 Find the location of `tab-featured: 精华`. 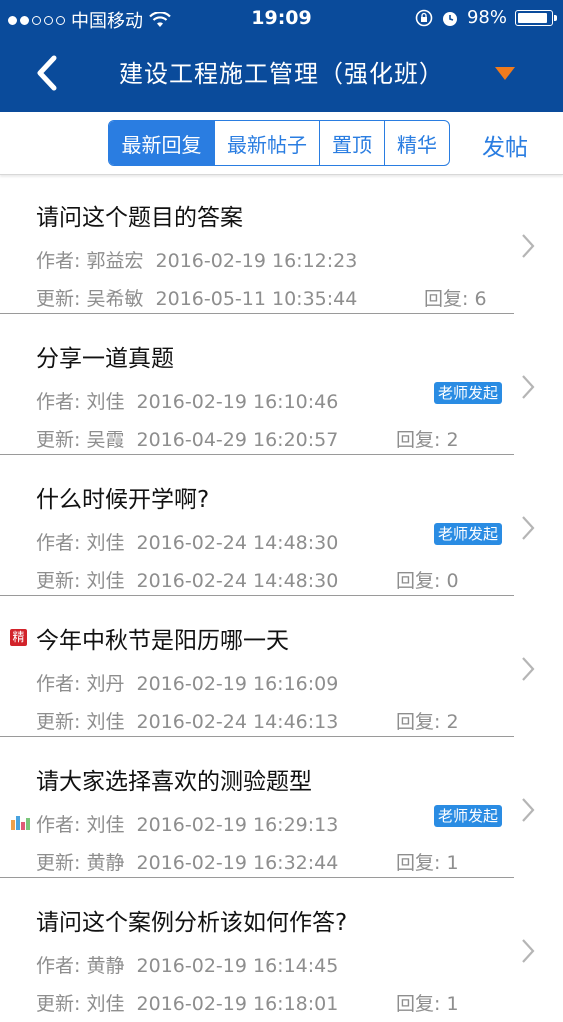

tab-featured: 精华 is located at coordinates (416, 143).